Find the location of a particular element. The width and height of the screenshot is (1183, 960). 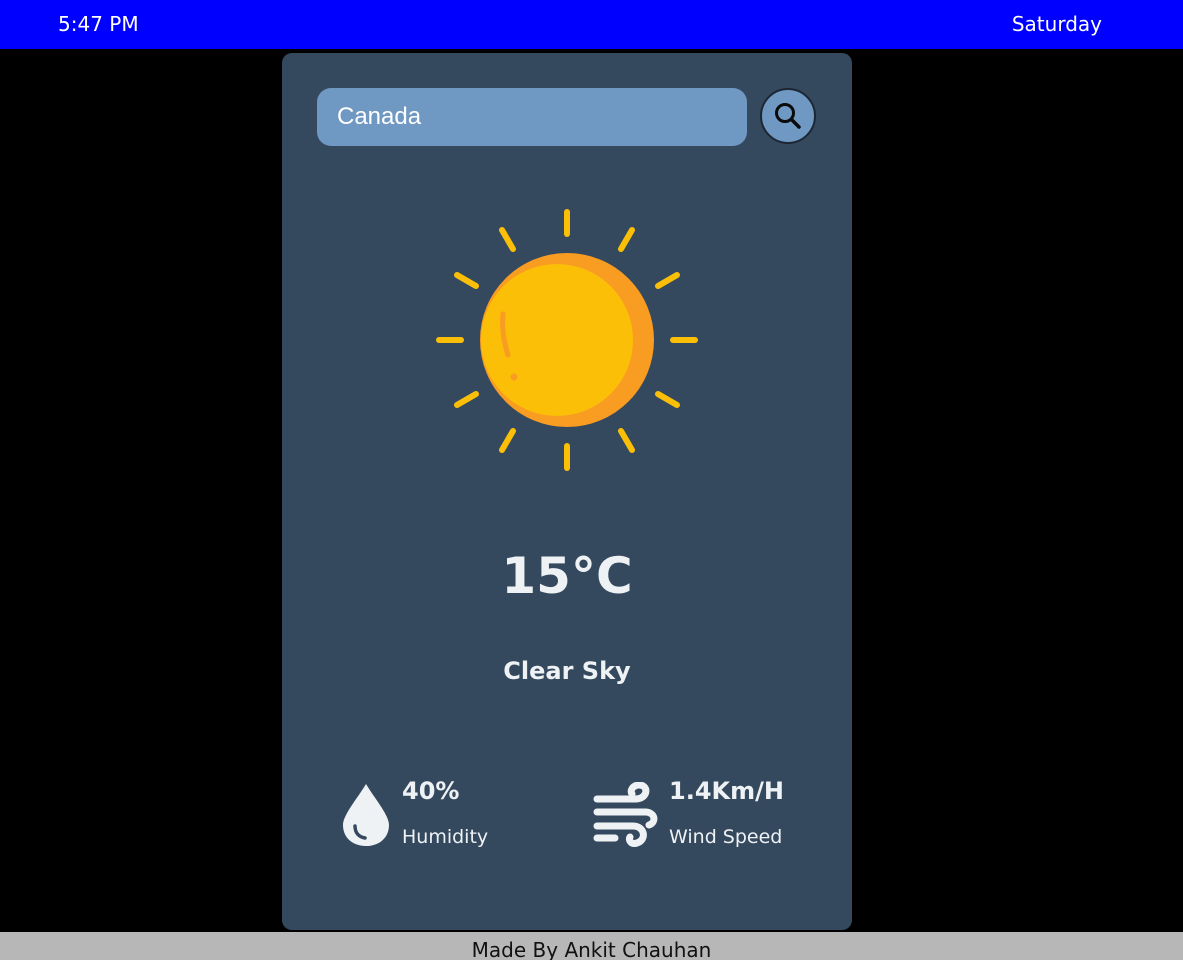

water-drop-icon is located at coordinates (366, 815).